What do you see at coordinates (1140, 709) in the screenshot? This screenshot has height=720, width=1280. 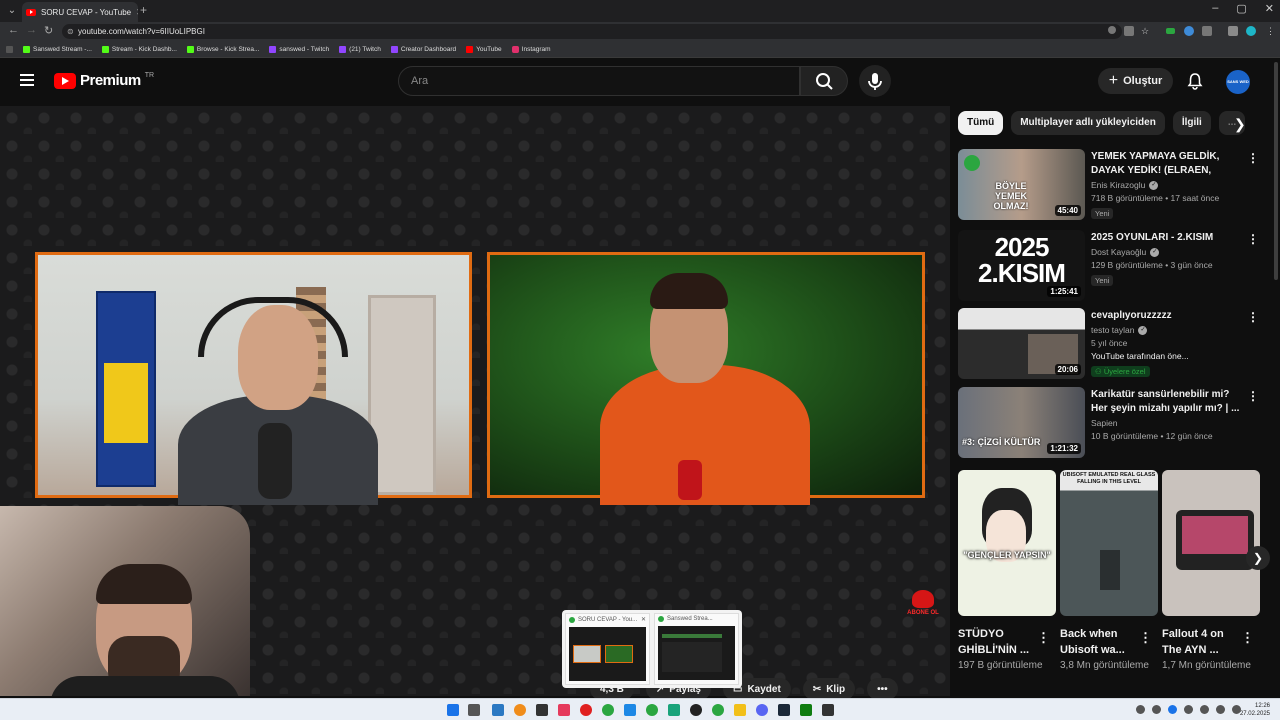 I see `tray-chevron-icon` at bounding box center [1140, 709].